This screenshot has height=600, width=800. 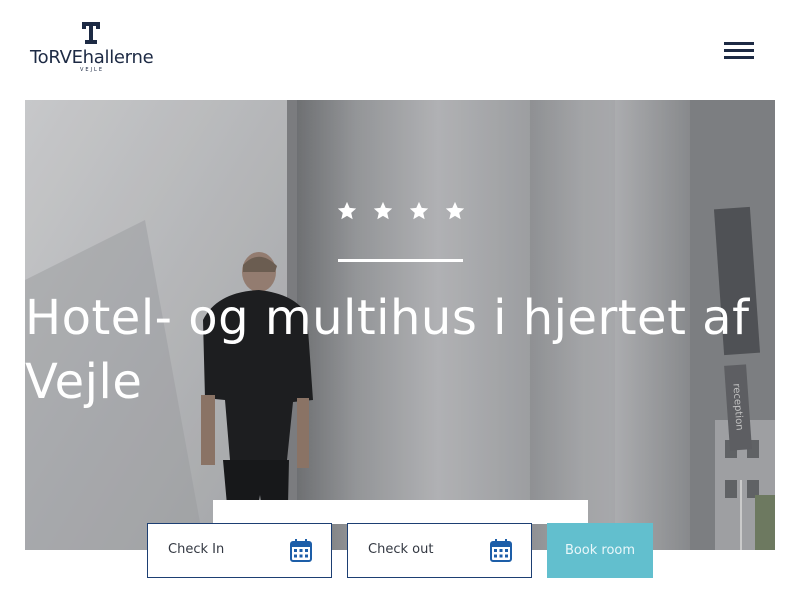 I want to click on hero-divider, so click(x=400, y=260).